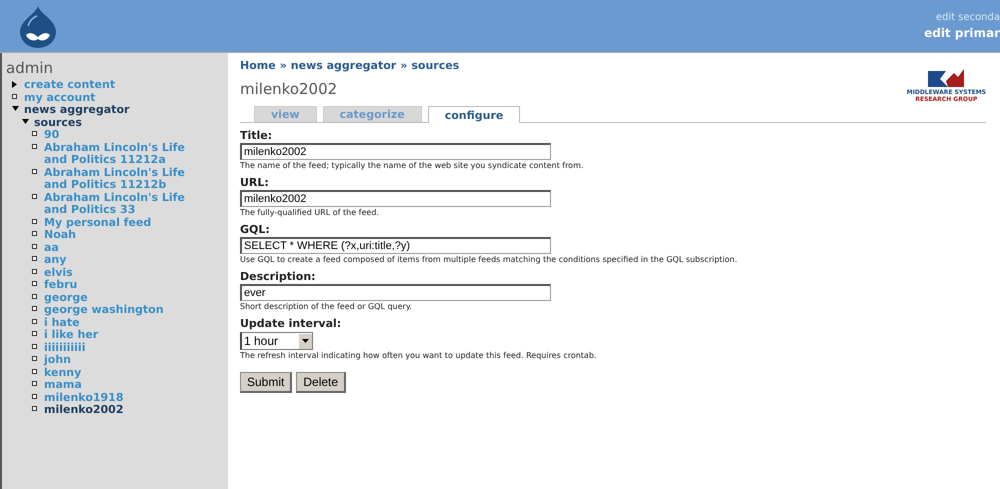 The height and width of the screenshot is (489, 1000). What do you see at coordinates (124, 154) in the screenshot?
I see `sidebar-link: Abraham Lincoln's Life and Politics 11212a` at bounding box center [124, 154].